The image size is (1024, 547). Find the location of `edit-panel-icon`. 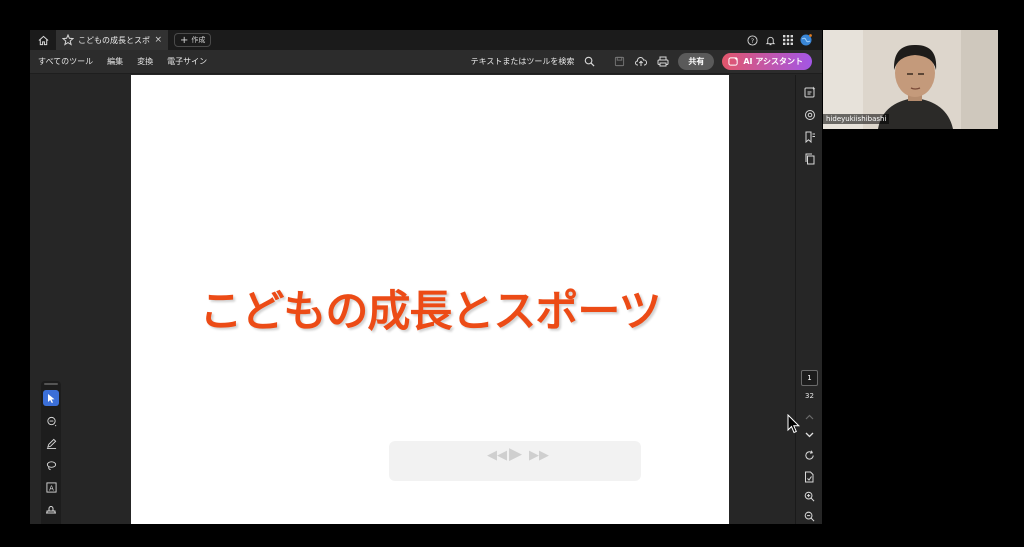

edit-panel-icon is located at coordinates (809, 91).